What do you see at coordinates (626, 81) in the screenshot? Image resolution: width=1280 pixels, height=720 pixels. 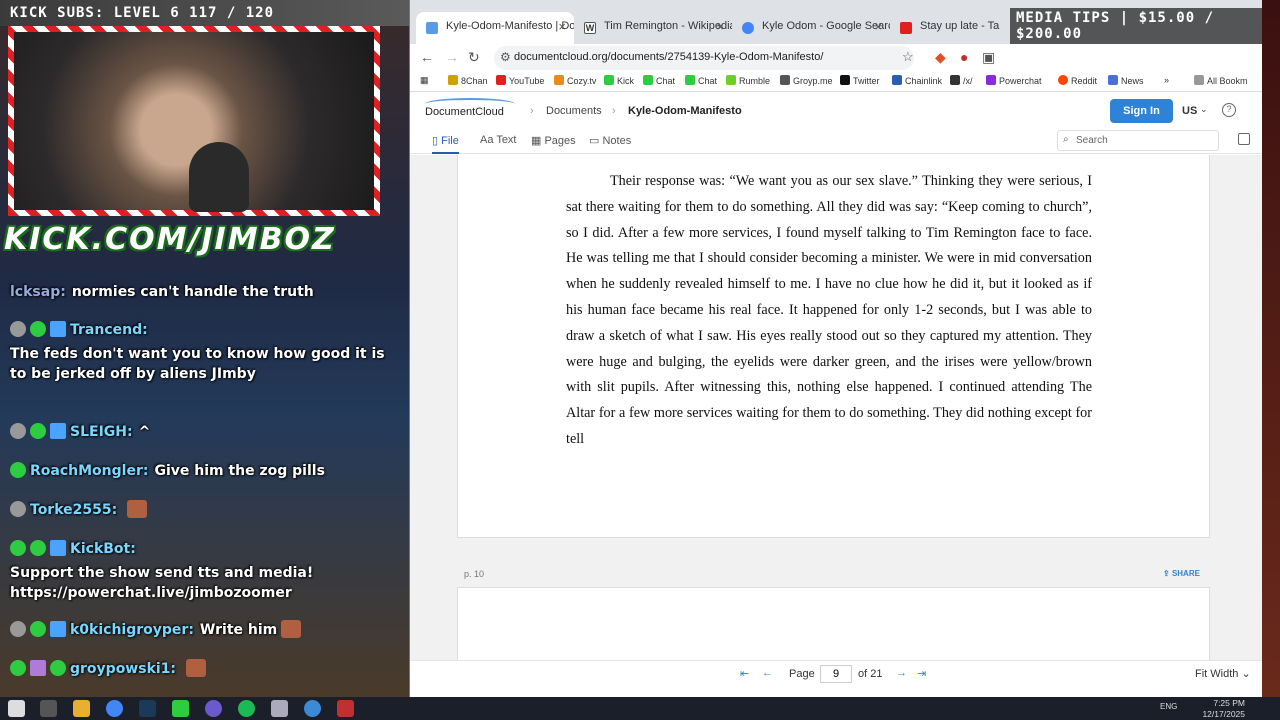 I see `bookmark-label: Kick` at bounding box center [626, 81].